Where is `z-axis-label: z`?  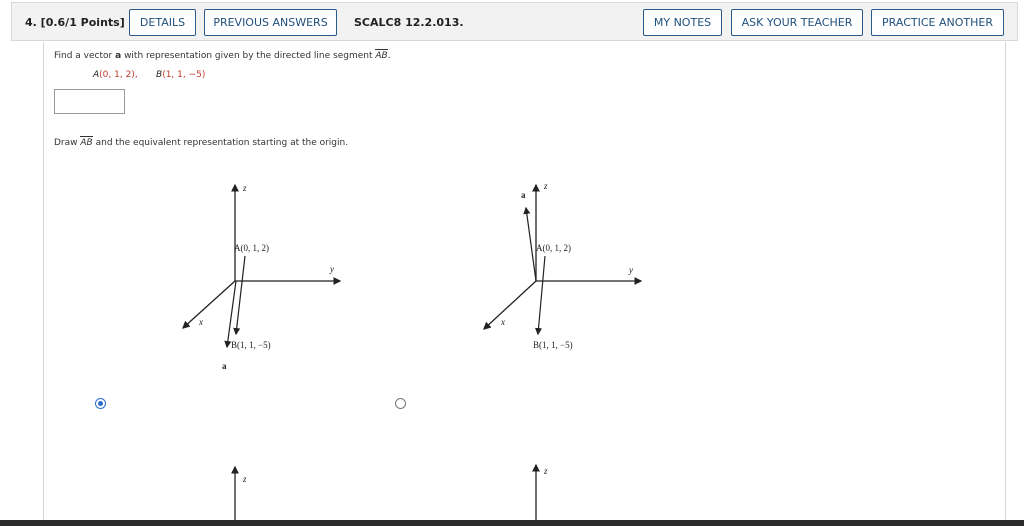
z-axis-label: z is located at coordinates (545, 471).